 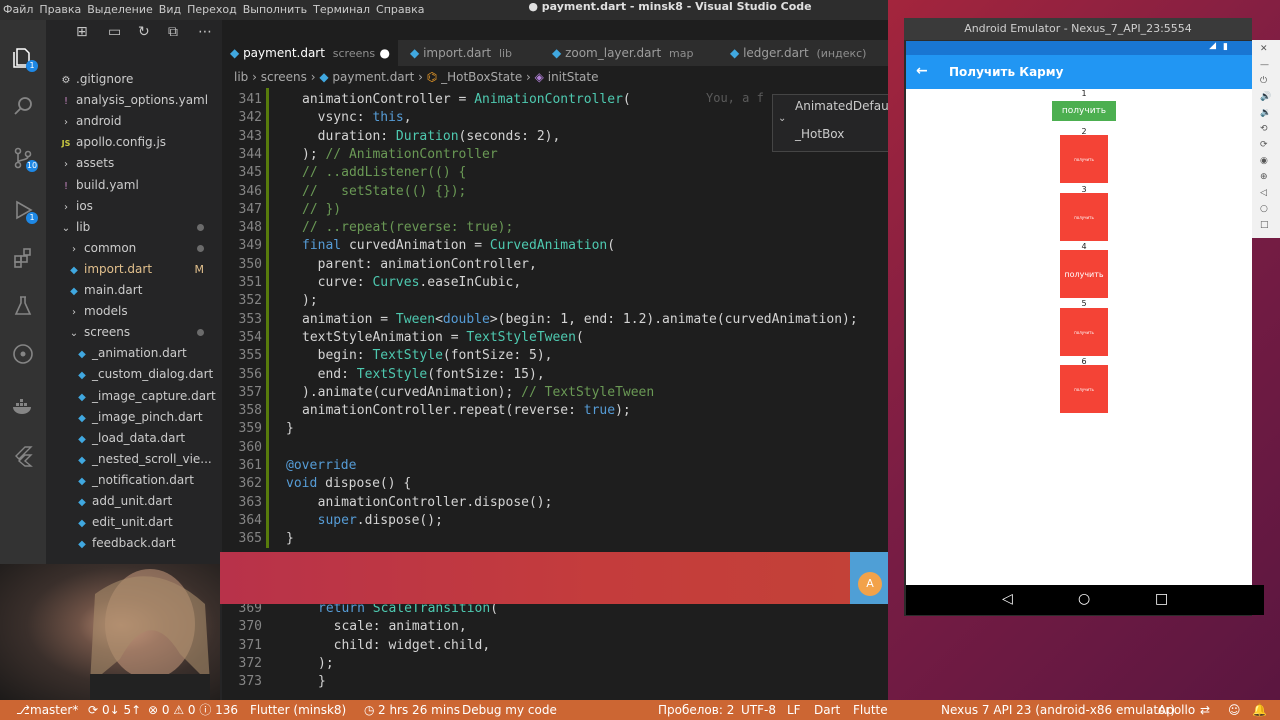 I want to click on code-line: 364 super.dispose();, so click(x=555, y=521).